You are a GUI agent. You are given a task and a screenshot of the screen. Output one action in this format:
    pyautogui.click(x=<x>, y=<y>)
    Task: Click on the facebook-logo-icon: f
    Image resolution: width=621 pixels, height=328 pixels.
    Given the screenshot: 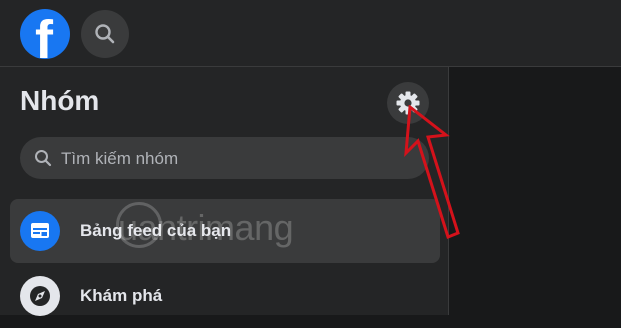 What is the action you would take?
    pyautogui.click(x=45, y=34)
    